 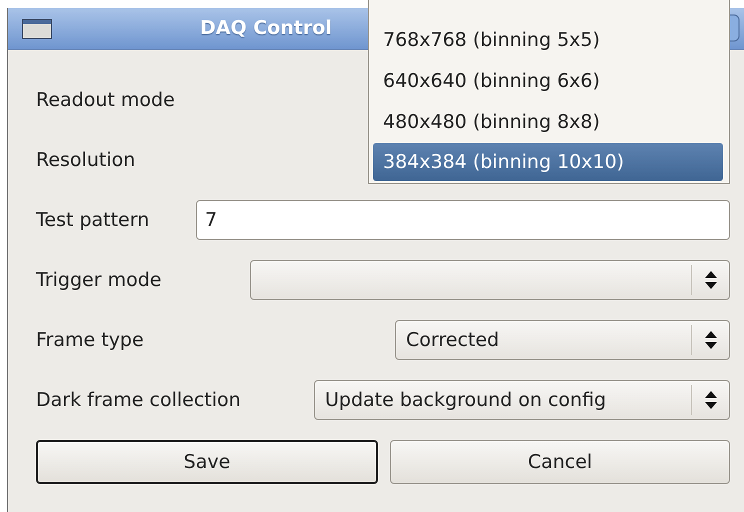 I want to click on field-label: Test pattern, so click(x=93, y=220).